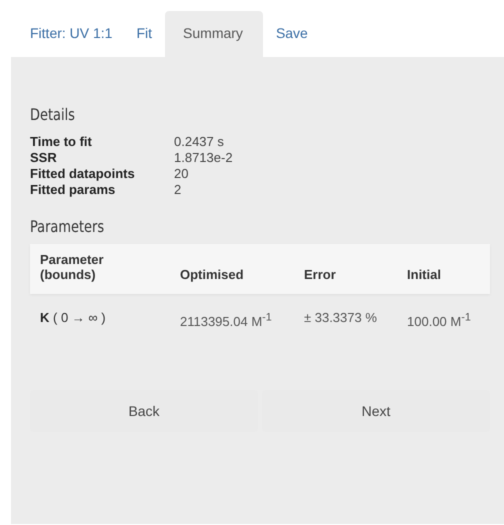 The image size is (504, 525). I want to click on tab: Fit, so click(144, 34).